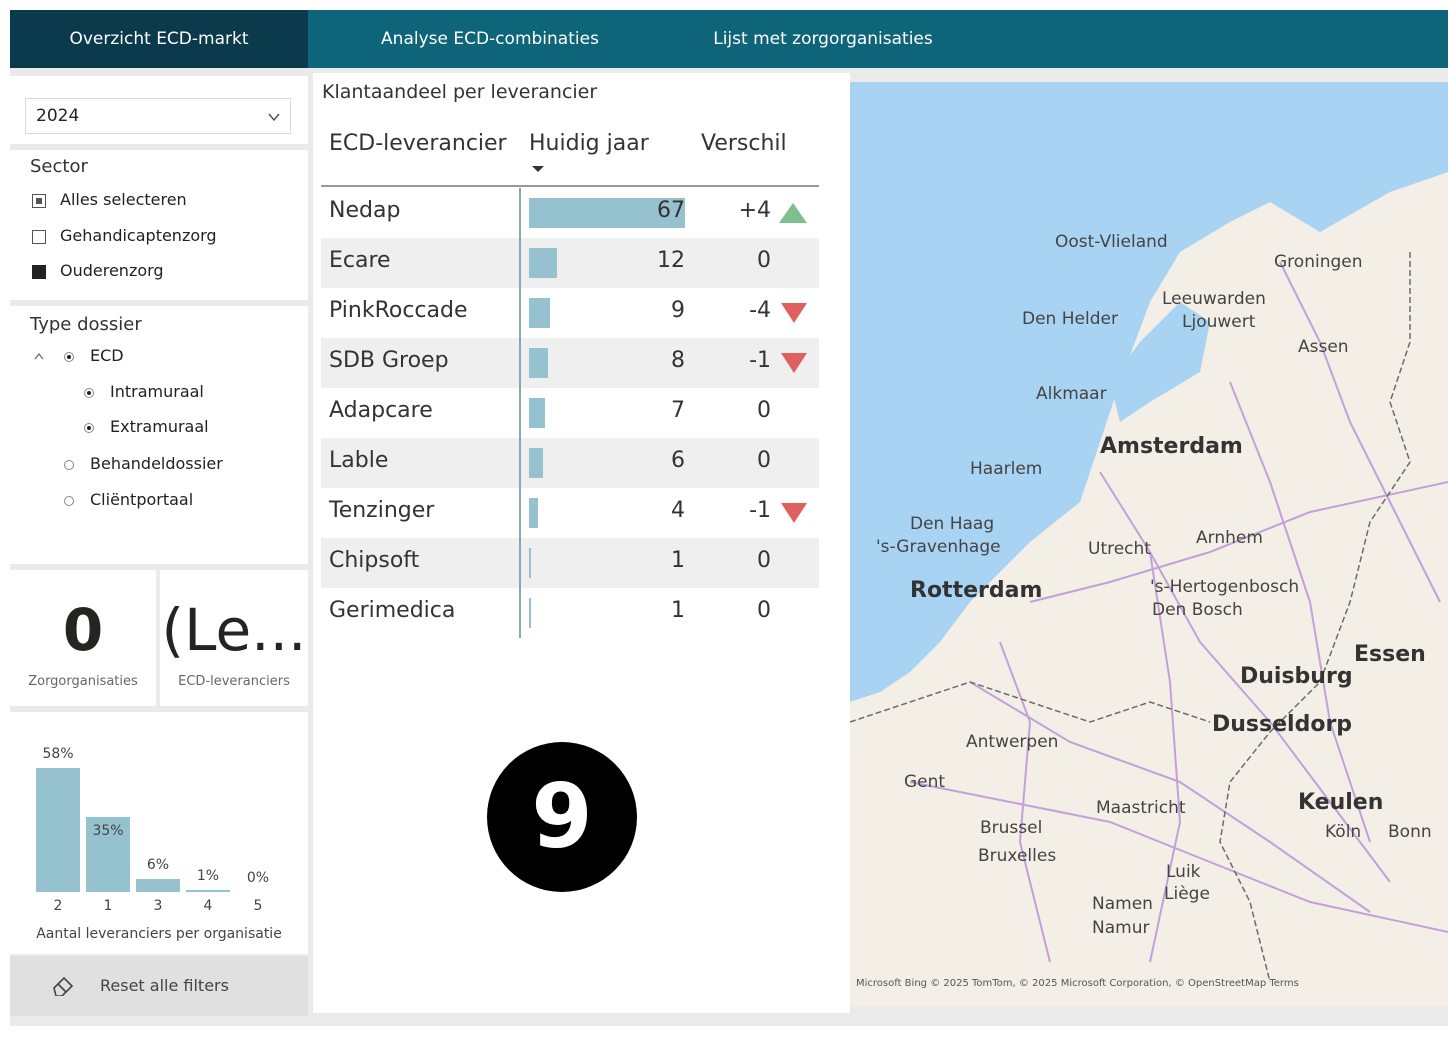 Image resolution: width=1448 pixels, height=1046 pixels. Describe the element at coordinates (1214, 299) in the screenshot. I see `map-city-label: Leeuwarden` at that location.